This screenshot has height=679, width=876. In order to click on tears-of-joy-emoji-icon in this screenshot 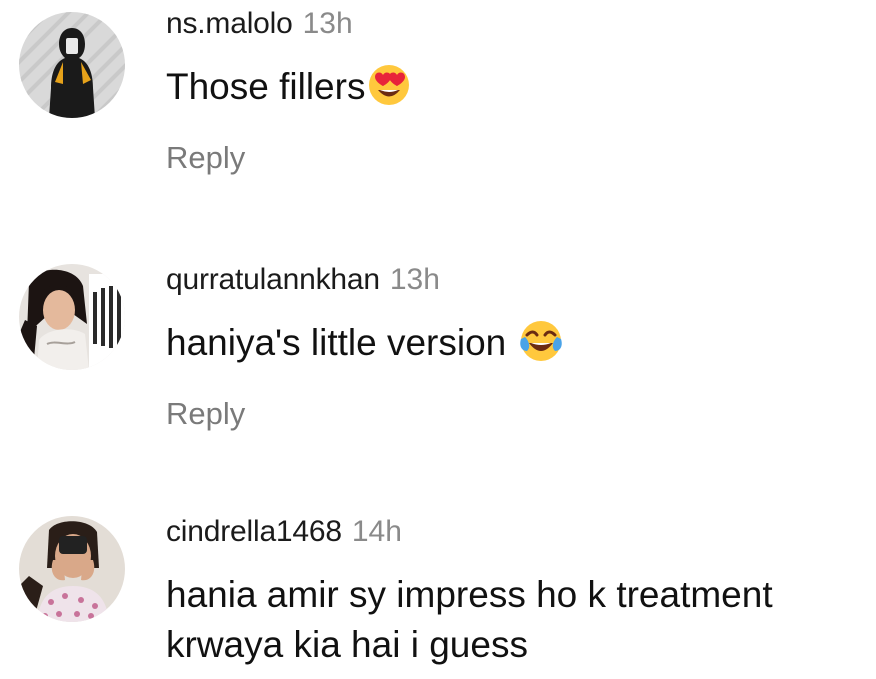, I will do `click(541, 347)`.